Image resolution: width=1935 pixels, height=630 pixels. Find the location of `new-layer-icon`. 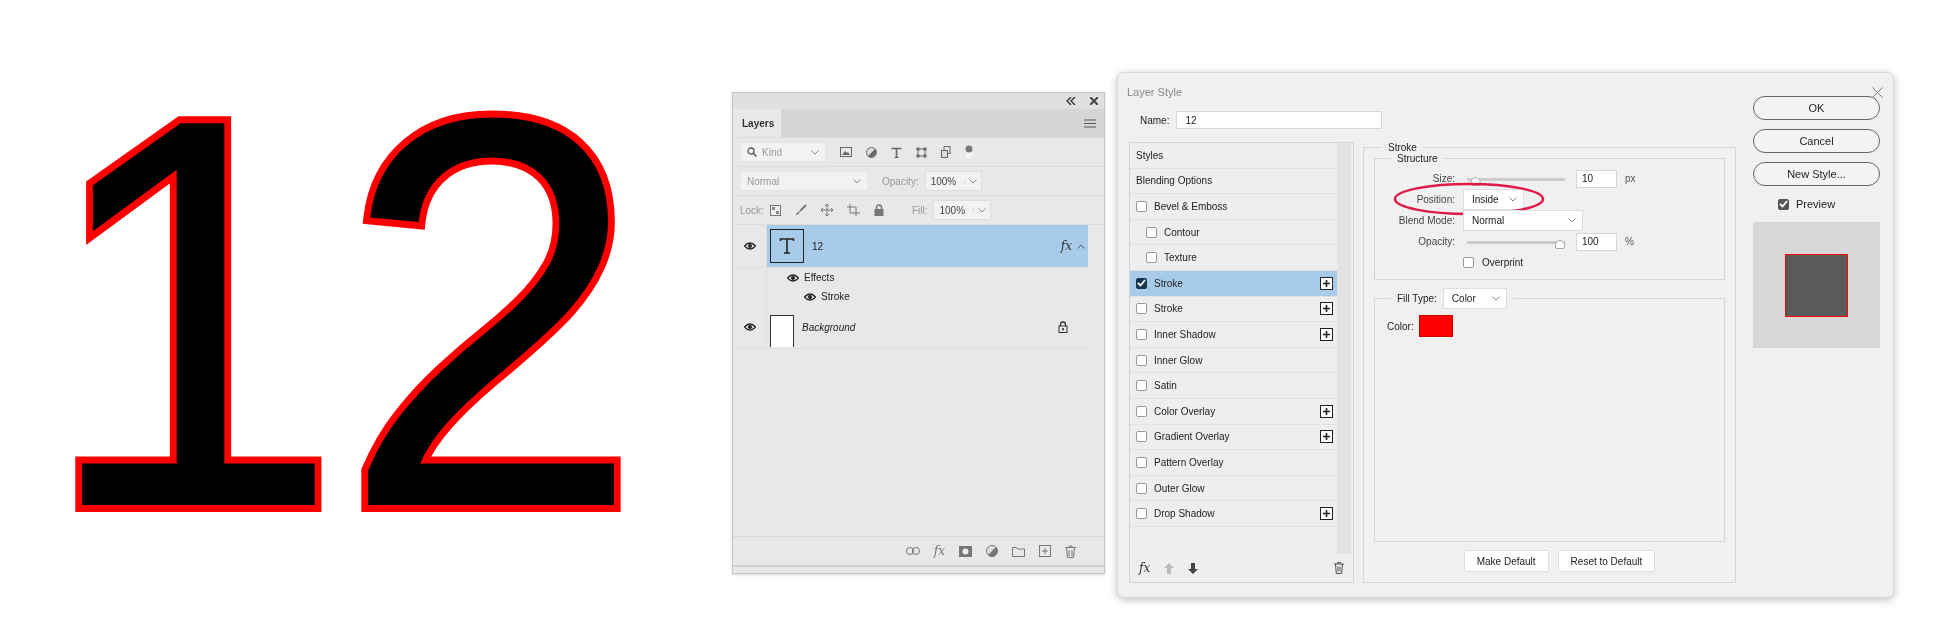

new-layer-icon is located at coordinates (1045, 551).